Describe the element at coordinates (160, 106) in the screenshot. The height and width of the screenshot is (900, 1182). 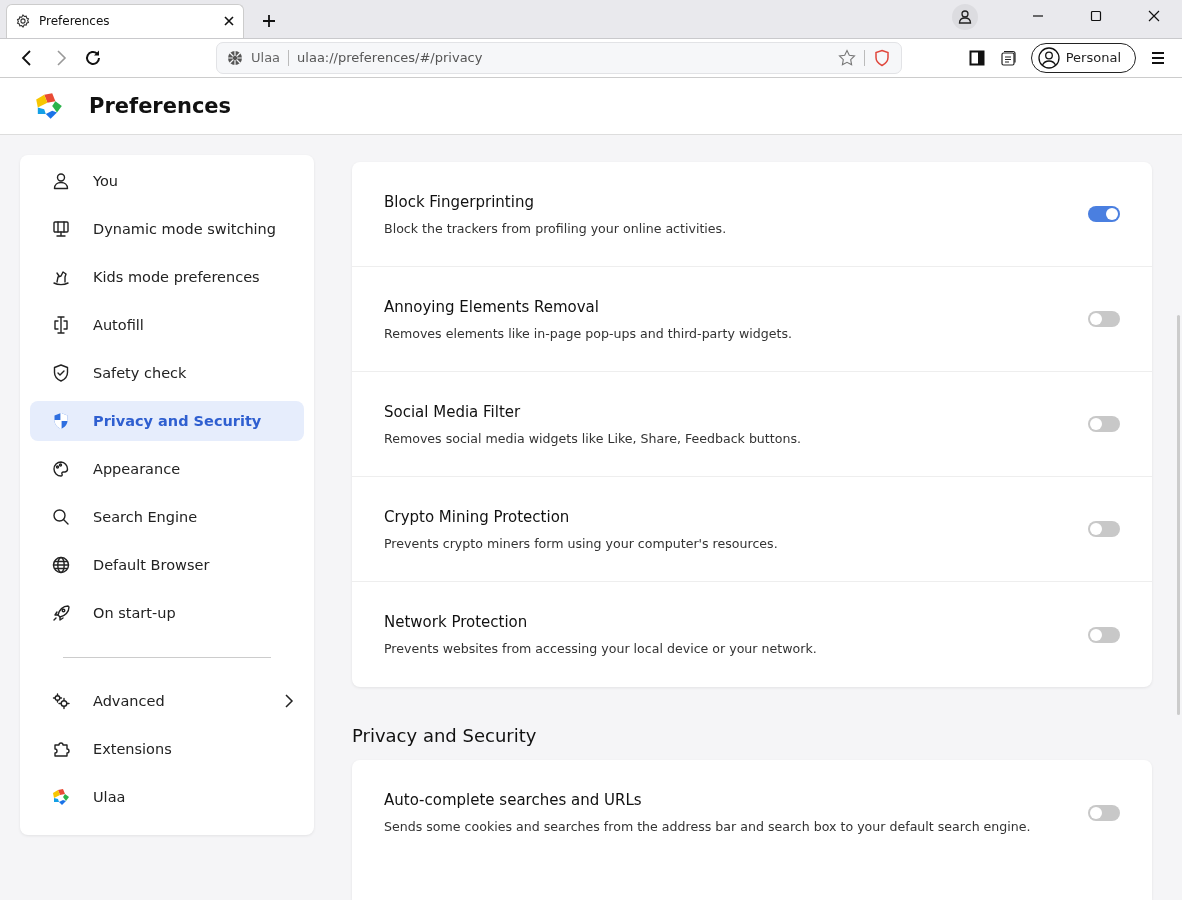
I see `page-title: Preferences` at that location.